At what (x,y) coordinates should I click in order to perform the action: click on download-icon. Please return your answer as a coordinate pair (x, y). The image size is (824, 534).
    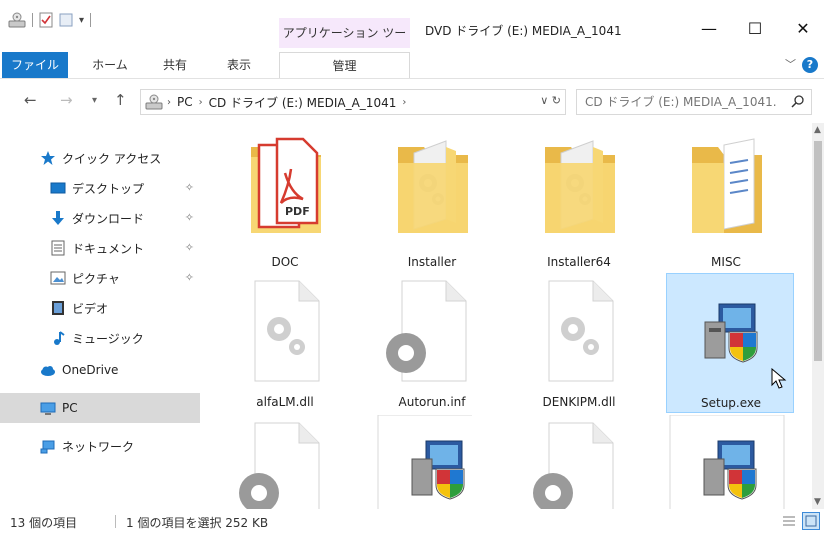
    Looking at the image, I should click on (58, 218).